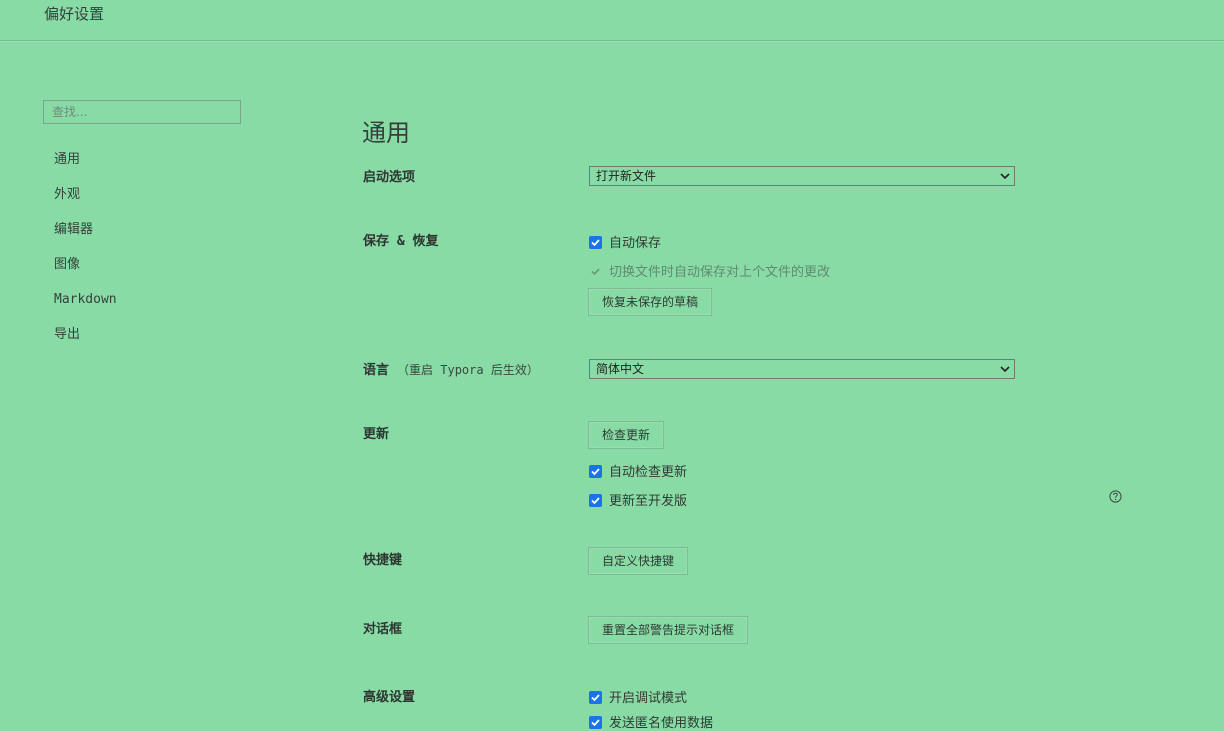 The image size is (1224, 731). Describe the element at coordinates (620, 369) in the screenshot. I see `language-select-value: 简体中文` at that location.